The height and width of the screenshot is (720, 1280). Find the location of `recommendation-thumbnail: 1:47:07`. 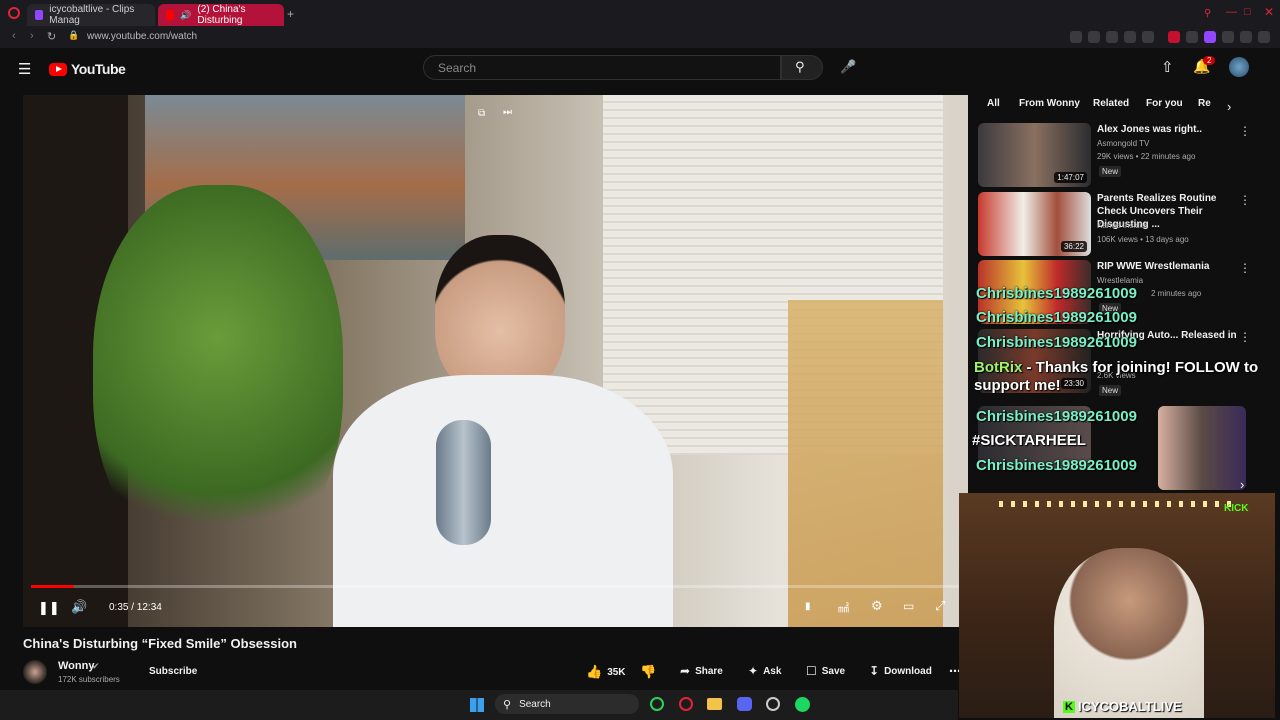

recommendation-thumbnail: 1:47:07 is located at coordinates (1034, 155).